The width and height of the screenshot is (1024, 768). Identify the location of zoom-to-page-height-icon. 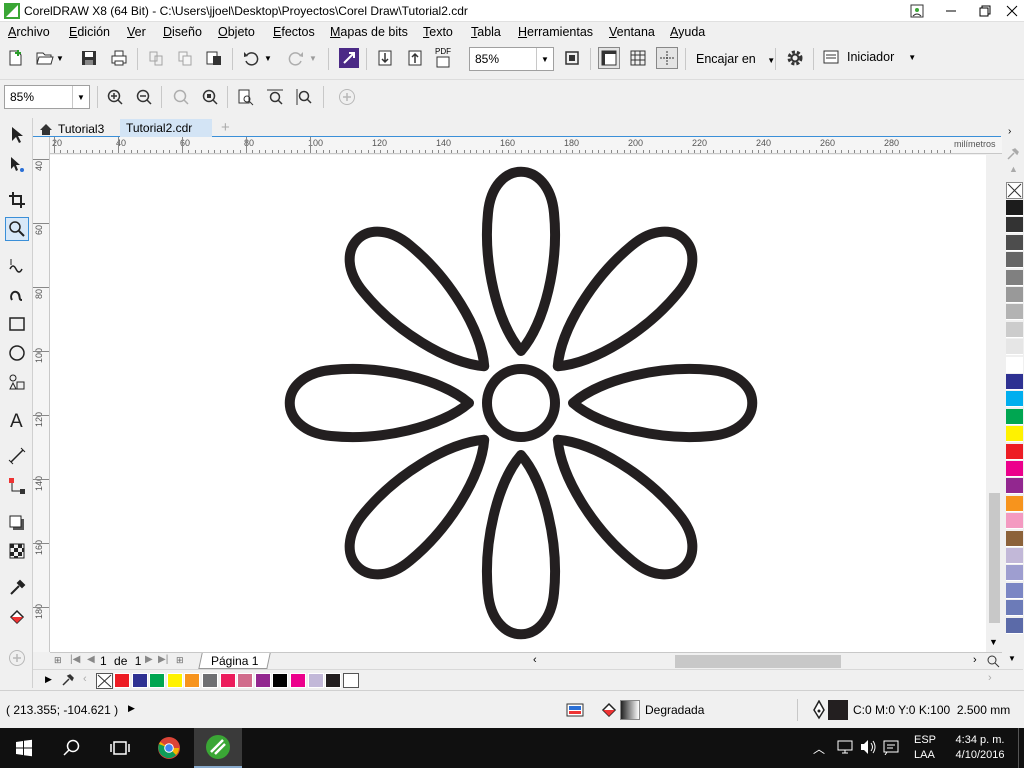
(304, 97).